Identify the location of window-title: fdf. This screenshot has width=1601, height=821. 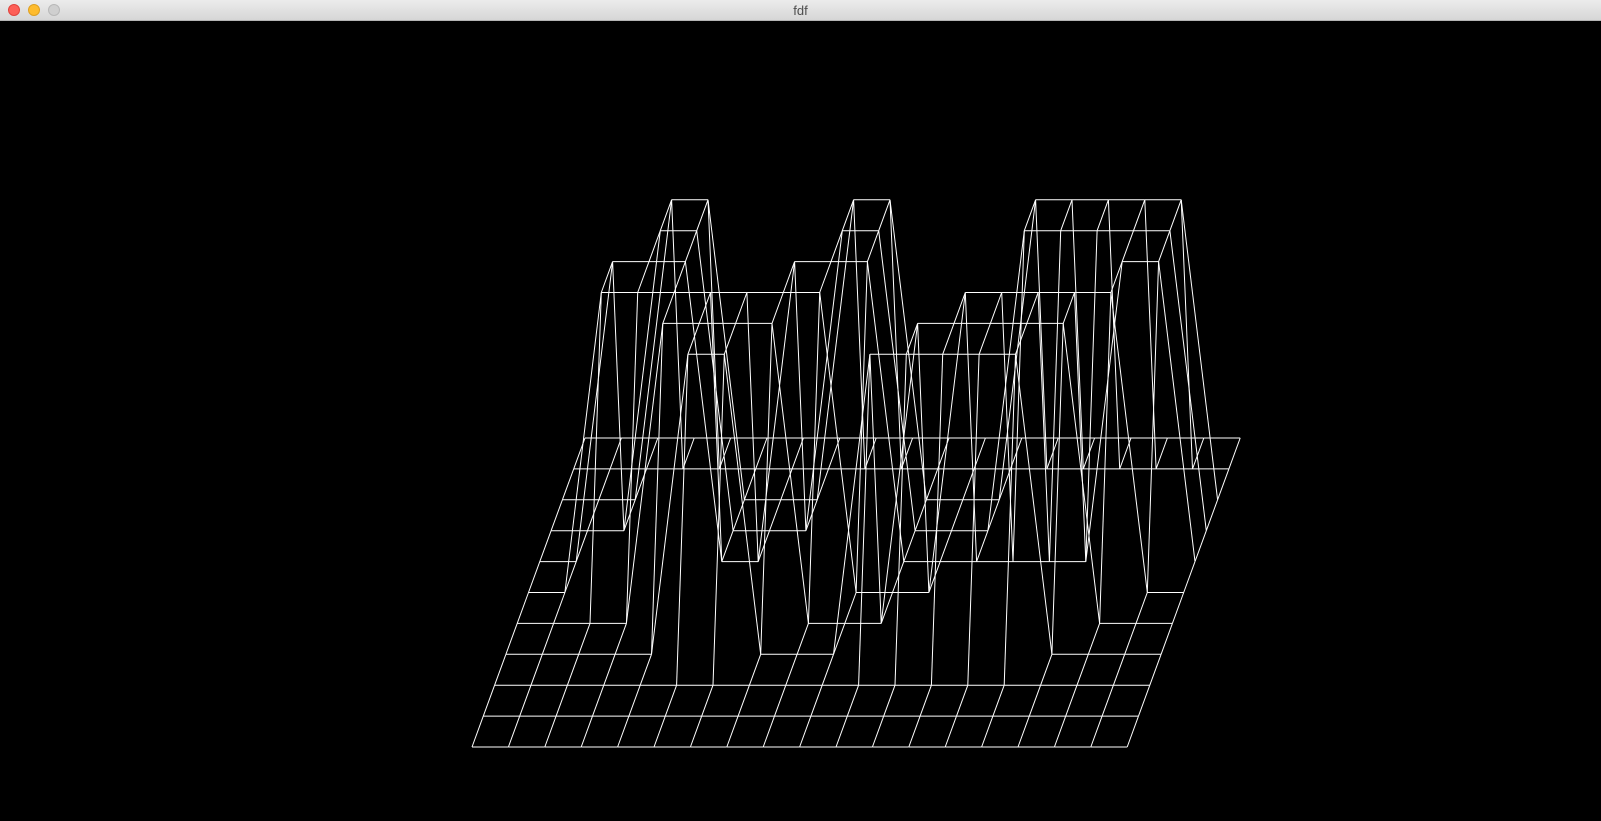
(800, 10).